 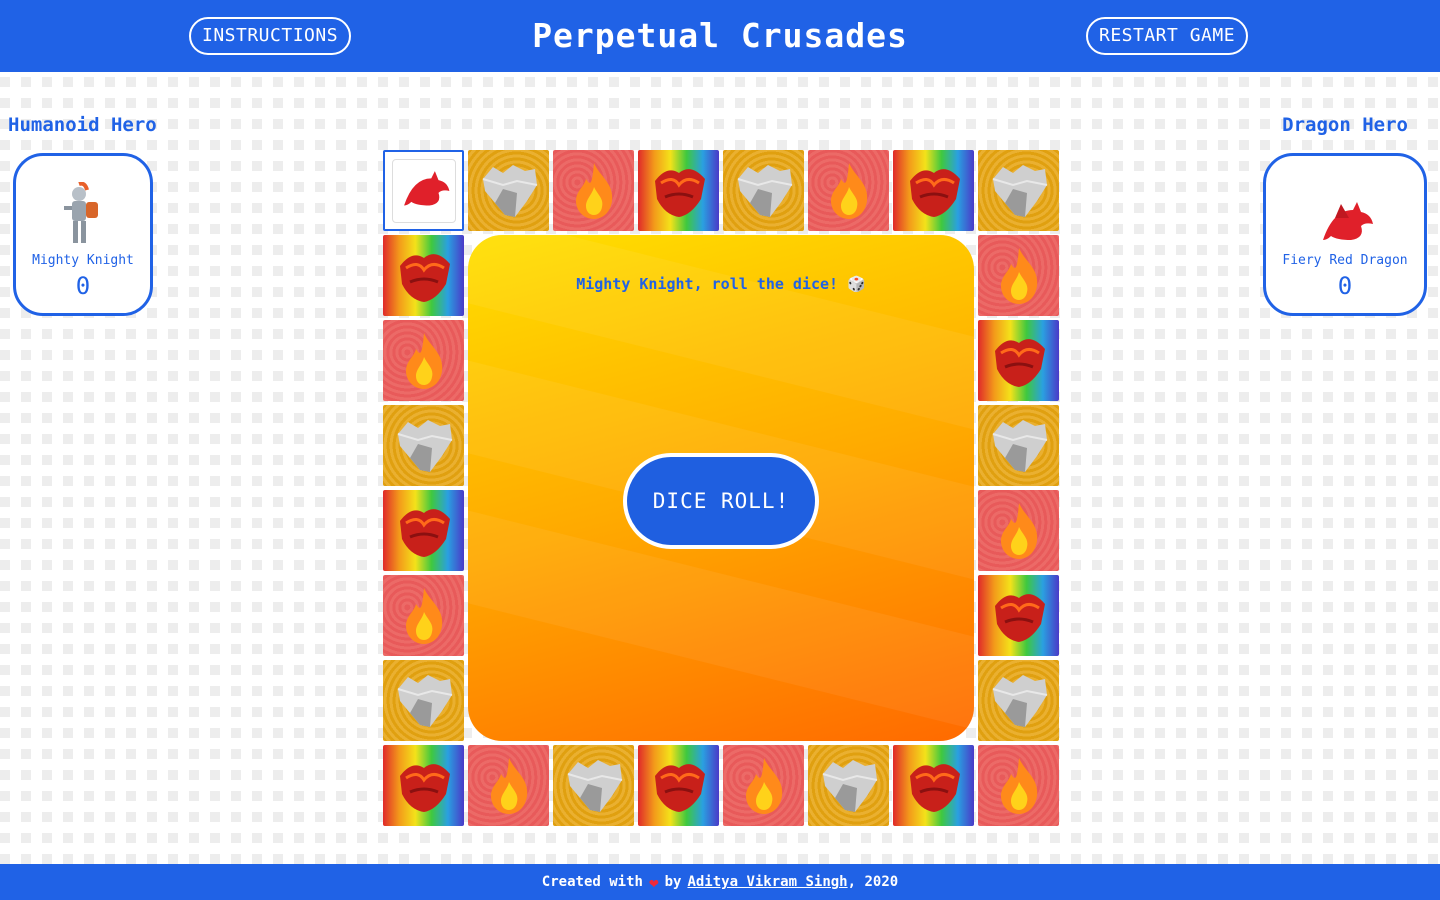 I want to click on dragon-hero-name: Fiery Red Dragon, so click(x=1345, y=260).